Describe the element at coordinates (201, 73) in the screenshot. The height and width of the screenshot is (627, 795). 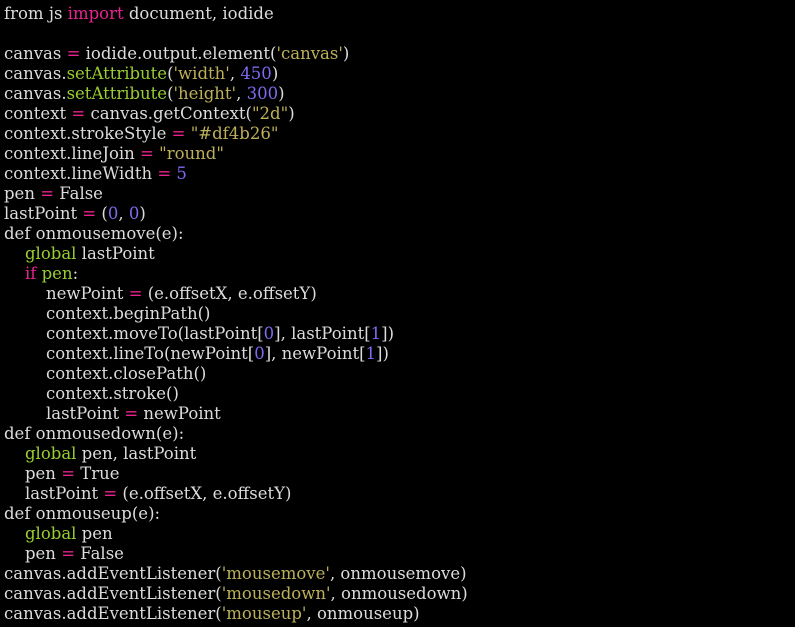
I see `code-token-string: 'width'` at that location.